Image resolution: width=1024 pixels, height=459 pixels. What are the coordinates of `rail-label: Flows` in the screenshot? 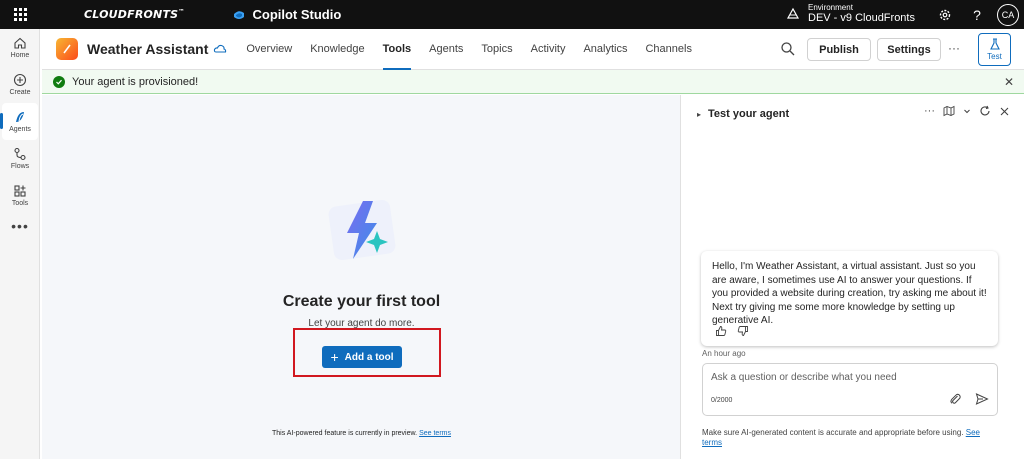 It's located at (20, 166).